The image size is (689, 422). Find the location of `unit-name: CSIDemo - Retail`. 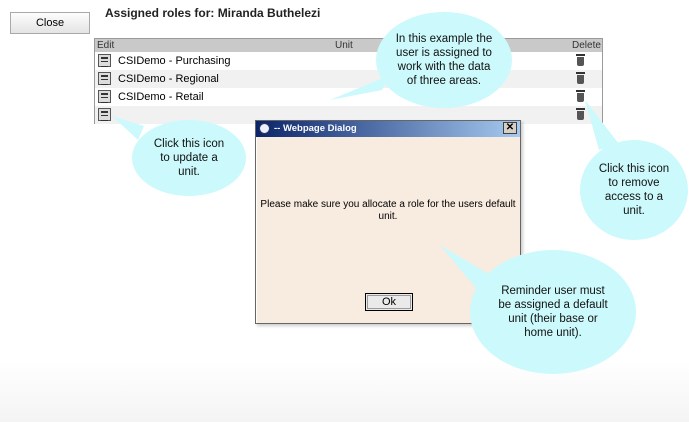

unit-name: CSIDemo - Retail is located at coordinates (161, 97).